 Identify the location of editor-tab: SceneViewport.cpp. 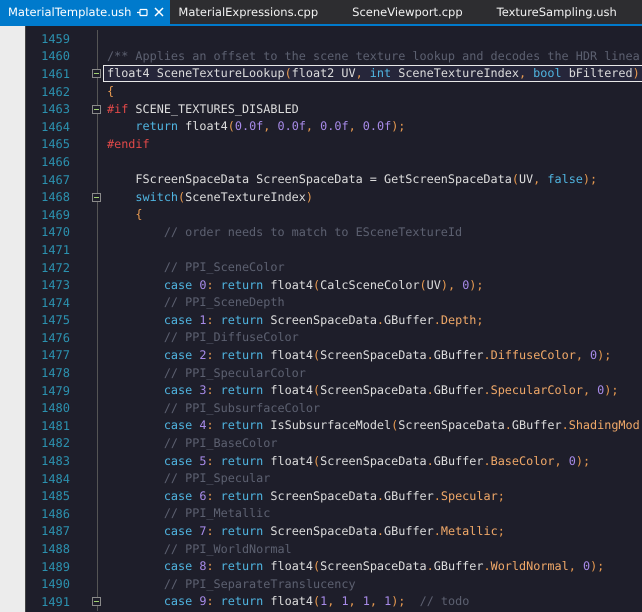
(420, 12).